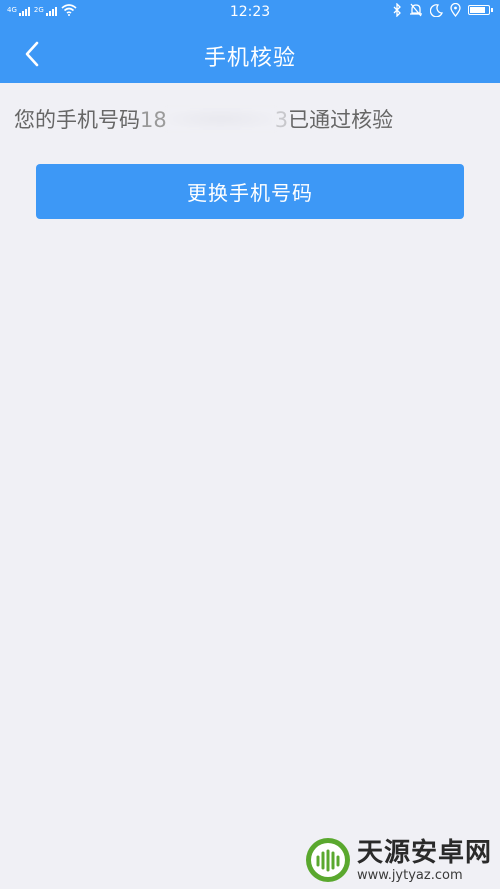 This screenshot has height=889, width=500. What do you see at coordinates (409, 875) in the screenshot?
I see `watermark-url: www.jytyaz.com` at bounding box center [409, 875].